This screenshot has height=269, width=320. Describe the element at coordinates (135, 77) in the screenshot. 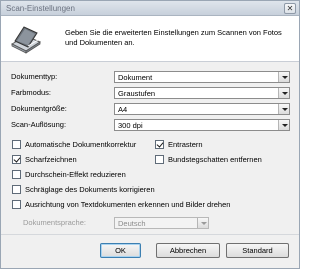

I see `document-type-value: Dokument` at that location.